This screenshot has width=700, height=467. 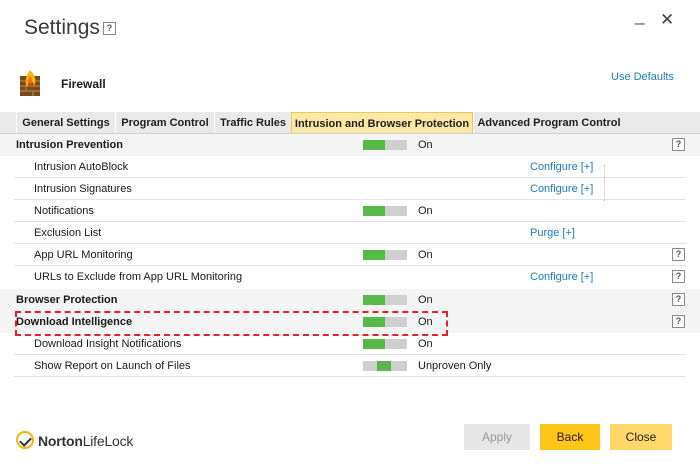 What do you see at coordinates (350, 167) in the screenshot?
I see `row-intrusion-autoblock: Intrusion AutoBlock Configure [+]` at bounding box center [350, 167].